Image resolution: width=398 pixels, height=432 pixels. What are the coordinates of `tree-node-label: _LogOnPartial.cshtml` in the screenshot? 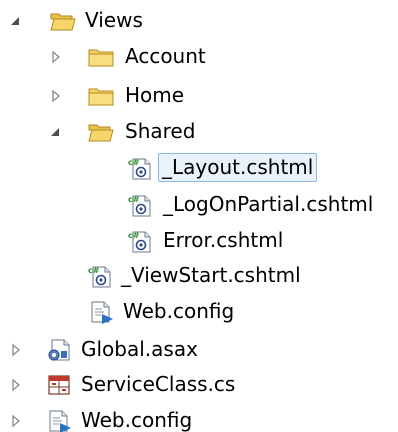 It's located at (268, 204).